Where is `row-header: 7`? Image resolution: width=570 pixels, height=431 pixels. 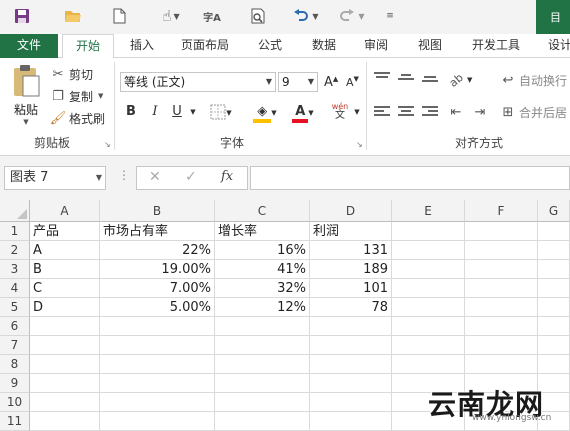 row-header: 7 is located at coordinates (15, 345).